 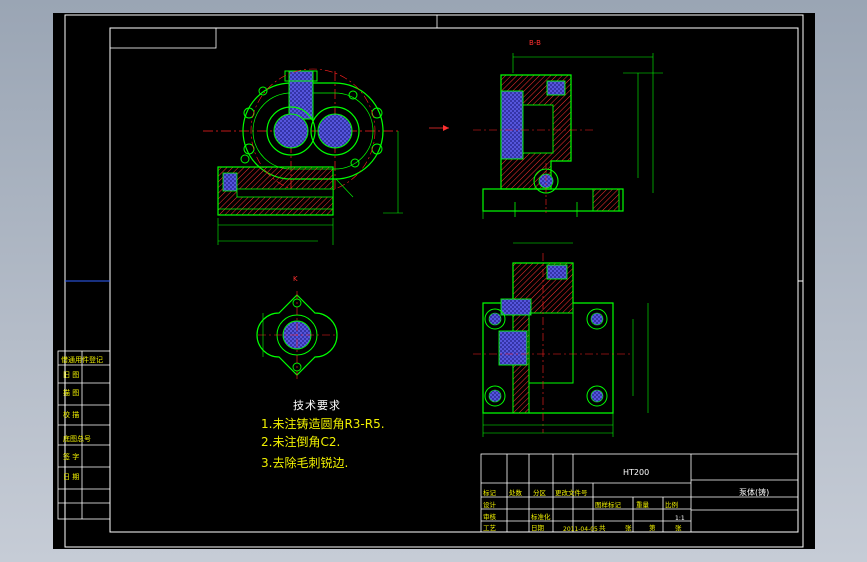 What do you see at coordinates (303, 156) in the screenshot?
I see `front-view` at bounding box center [303, 156].